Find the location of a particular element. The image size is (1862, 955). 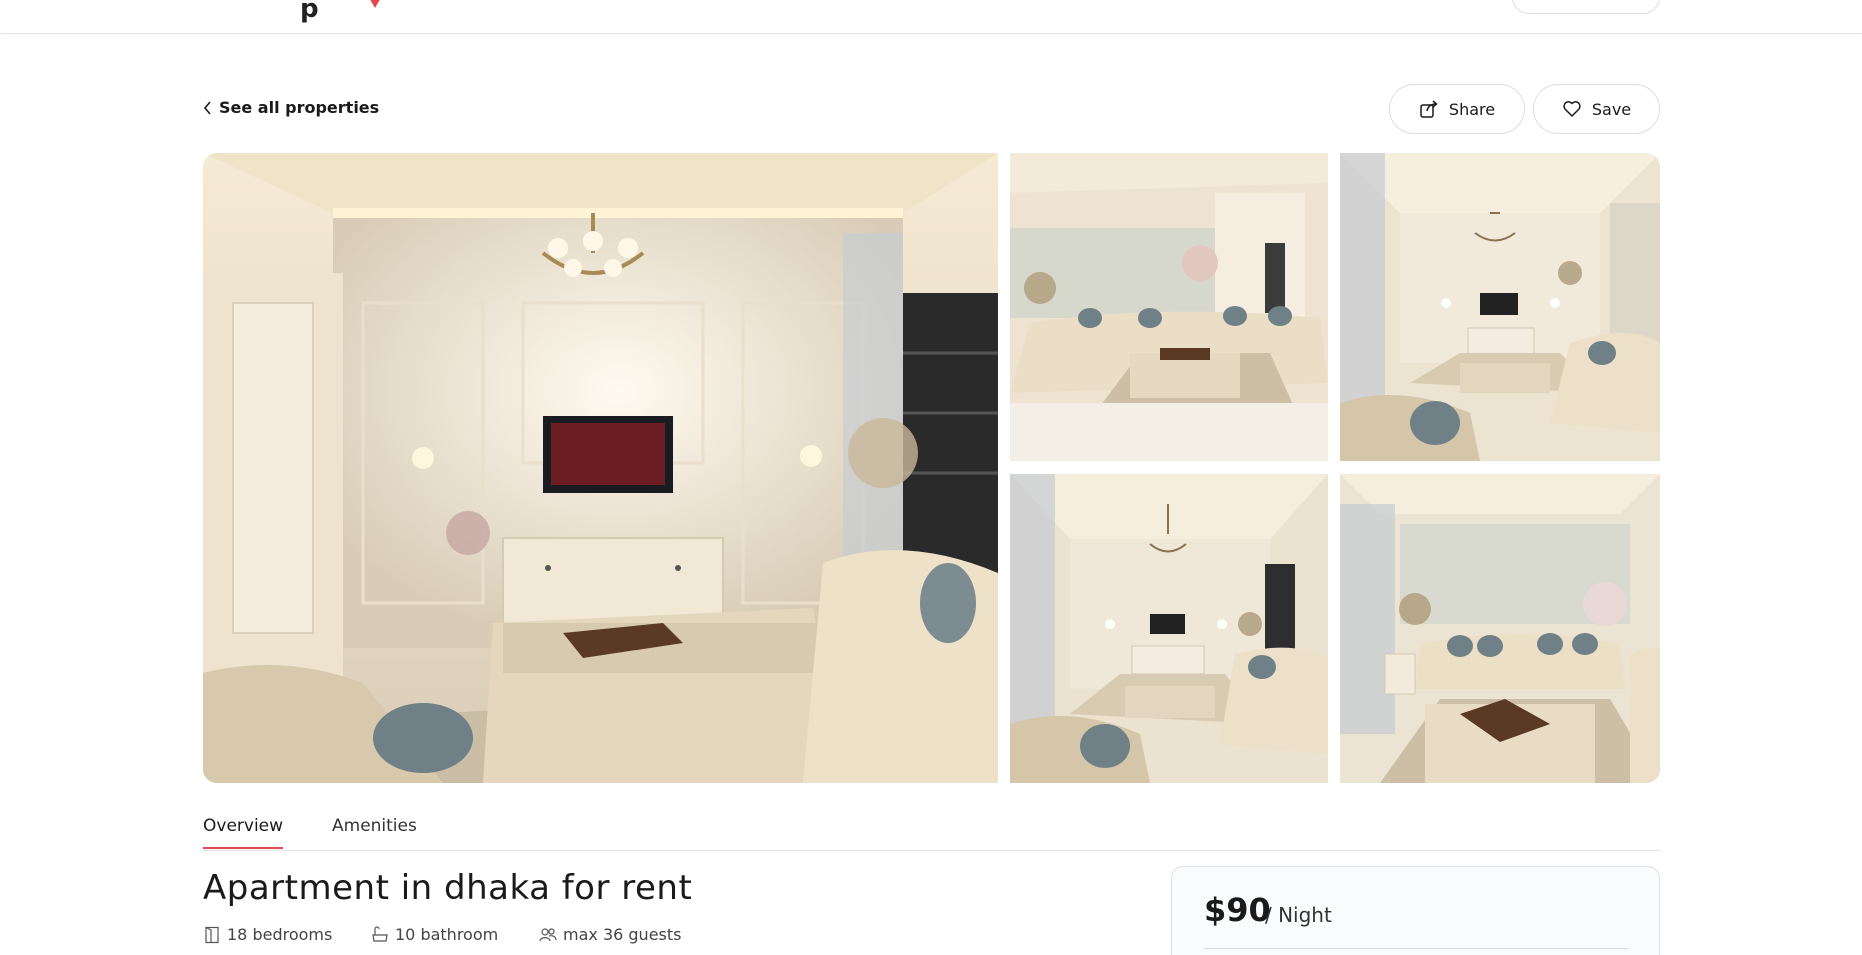

bathrooms-info: 10 bathroom is located at coordinates (455, 934).